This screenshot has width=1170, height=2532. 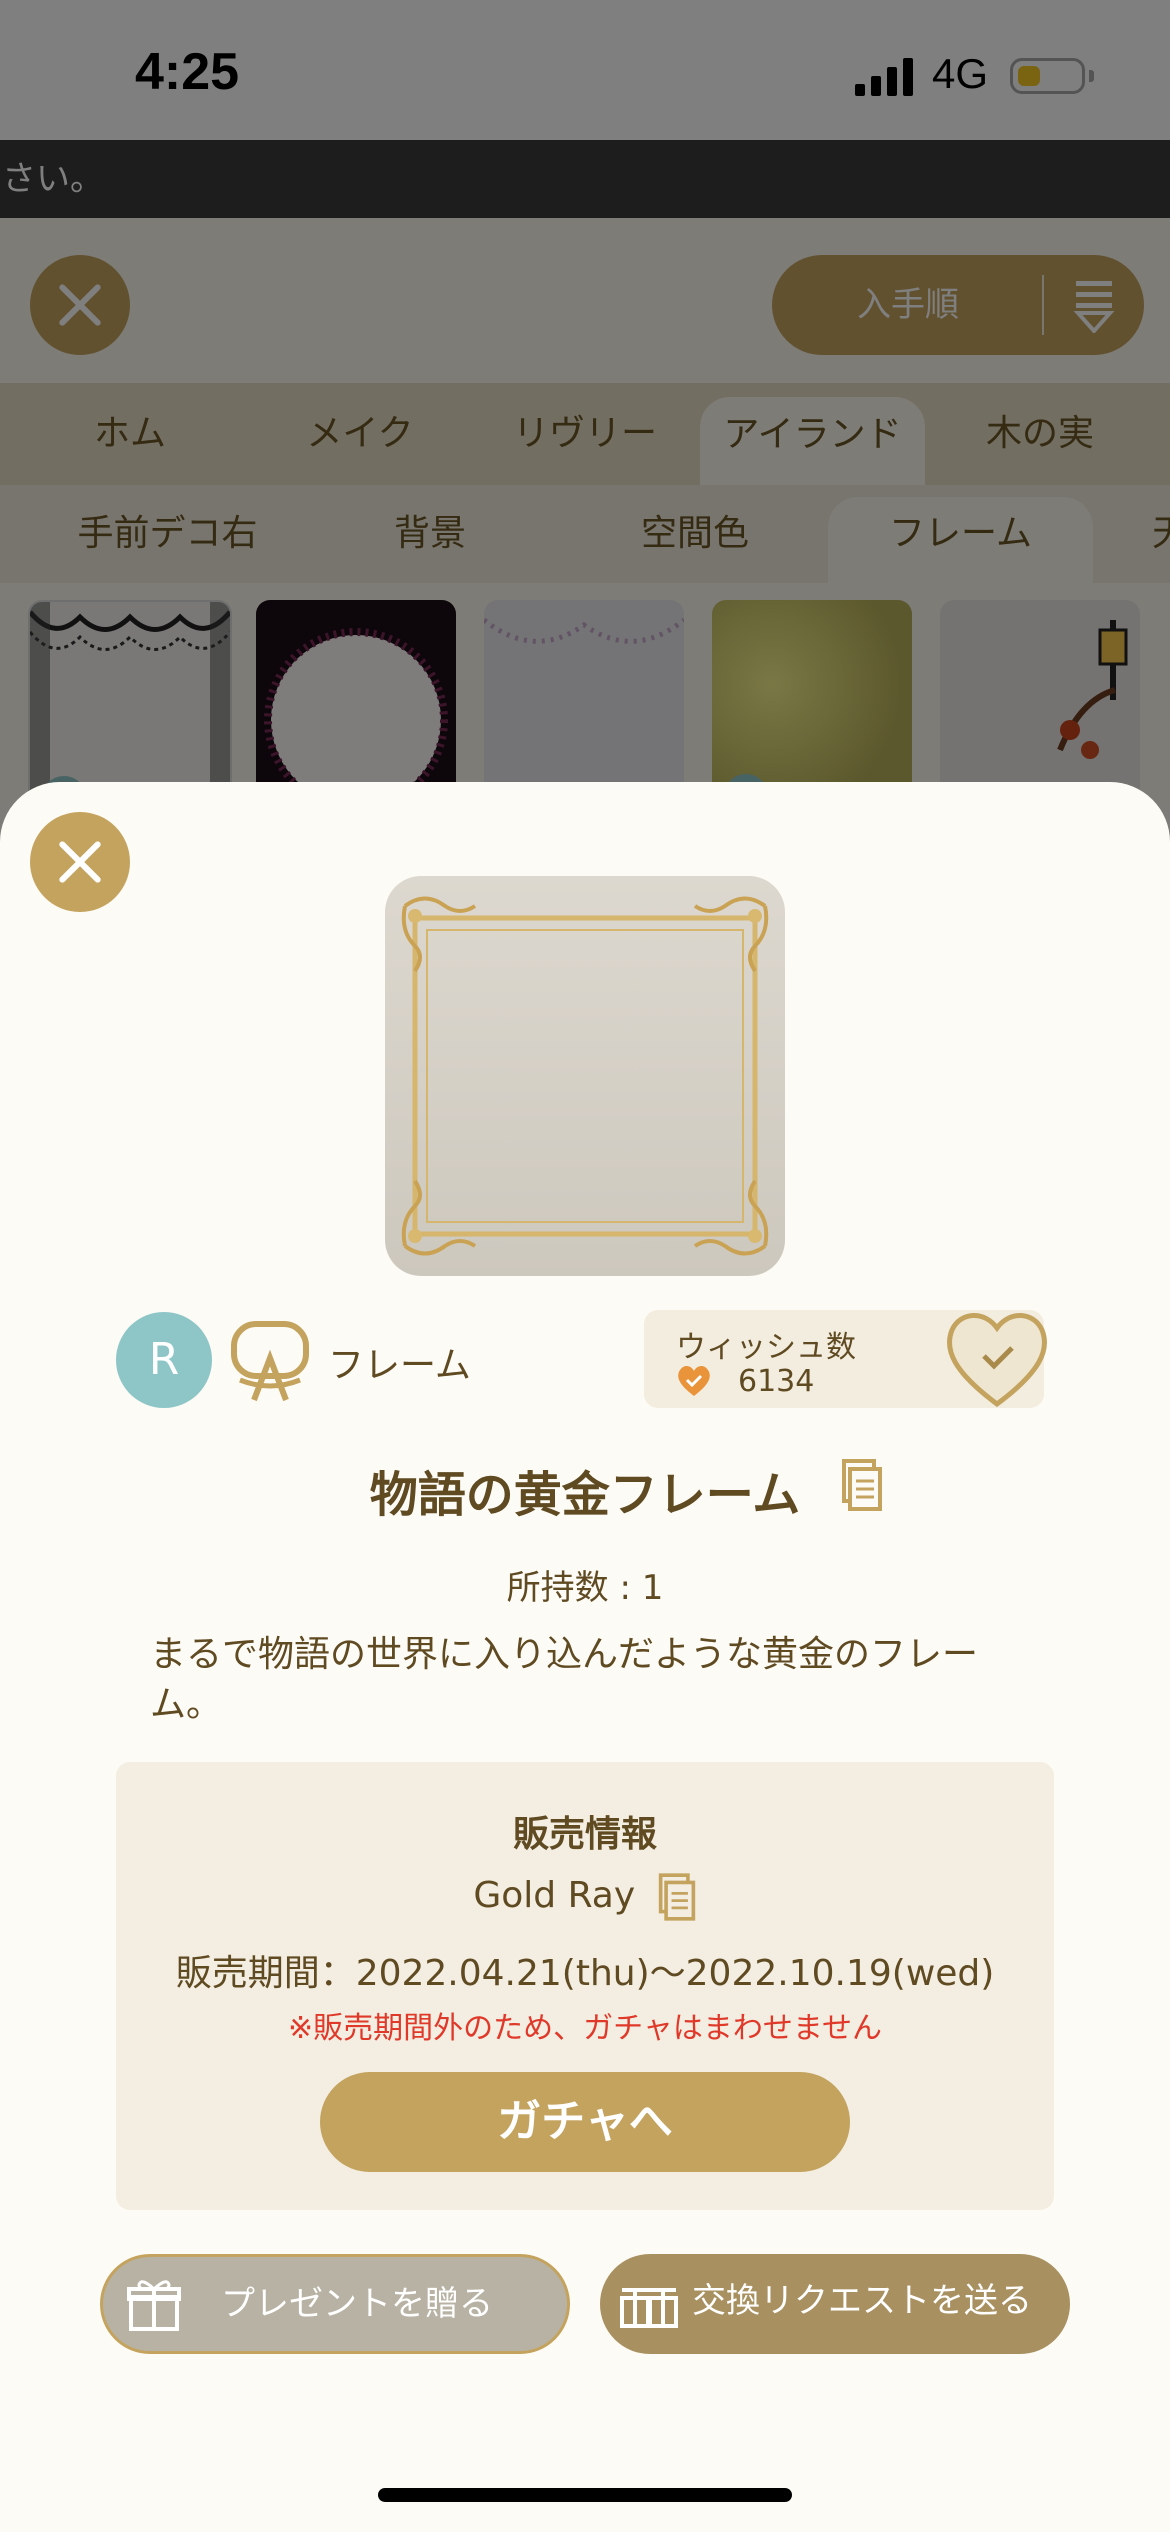 What do you see at coordinates (585, 1973) in the screenshot?
I see `sale-period: 販売期間：2022.04.21(thu)〜2022.10.19(wed)` at bounding box center [585, 1973].